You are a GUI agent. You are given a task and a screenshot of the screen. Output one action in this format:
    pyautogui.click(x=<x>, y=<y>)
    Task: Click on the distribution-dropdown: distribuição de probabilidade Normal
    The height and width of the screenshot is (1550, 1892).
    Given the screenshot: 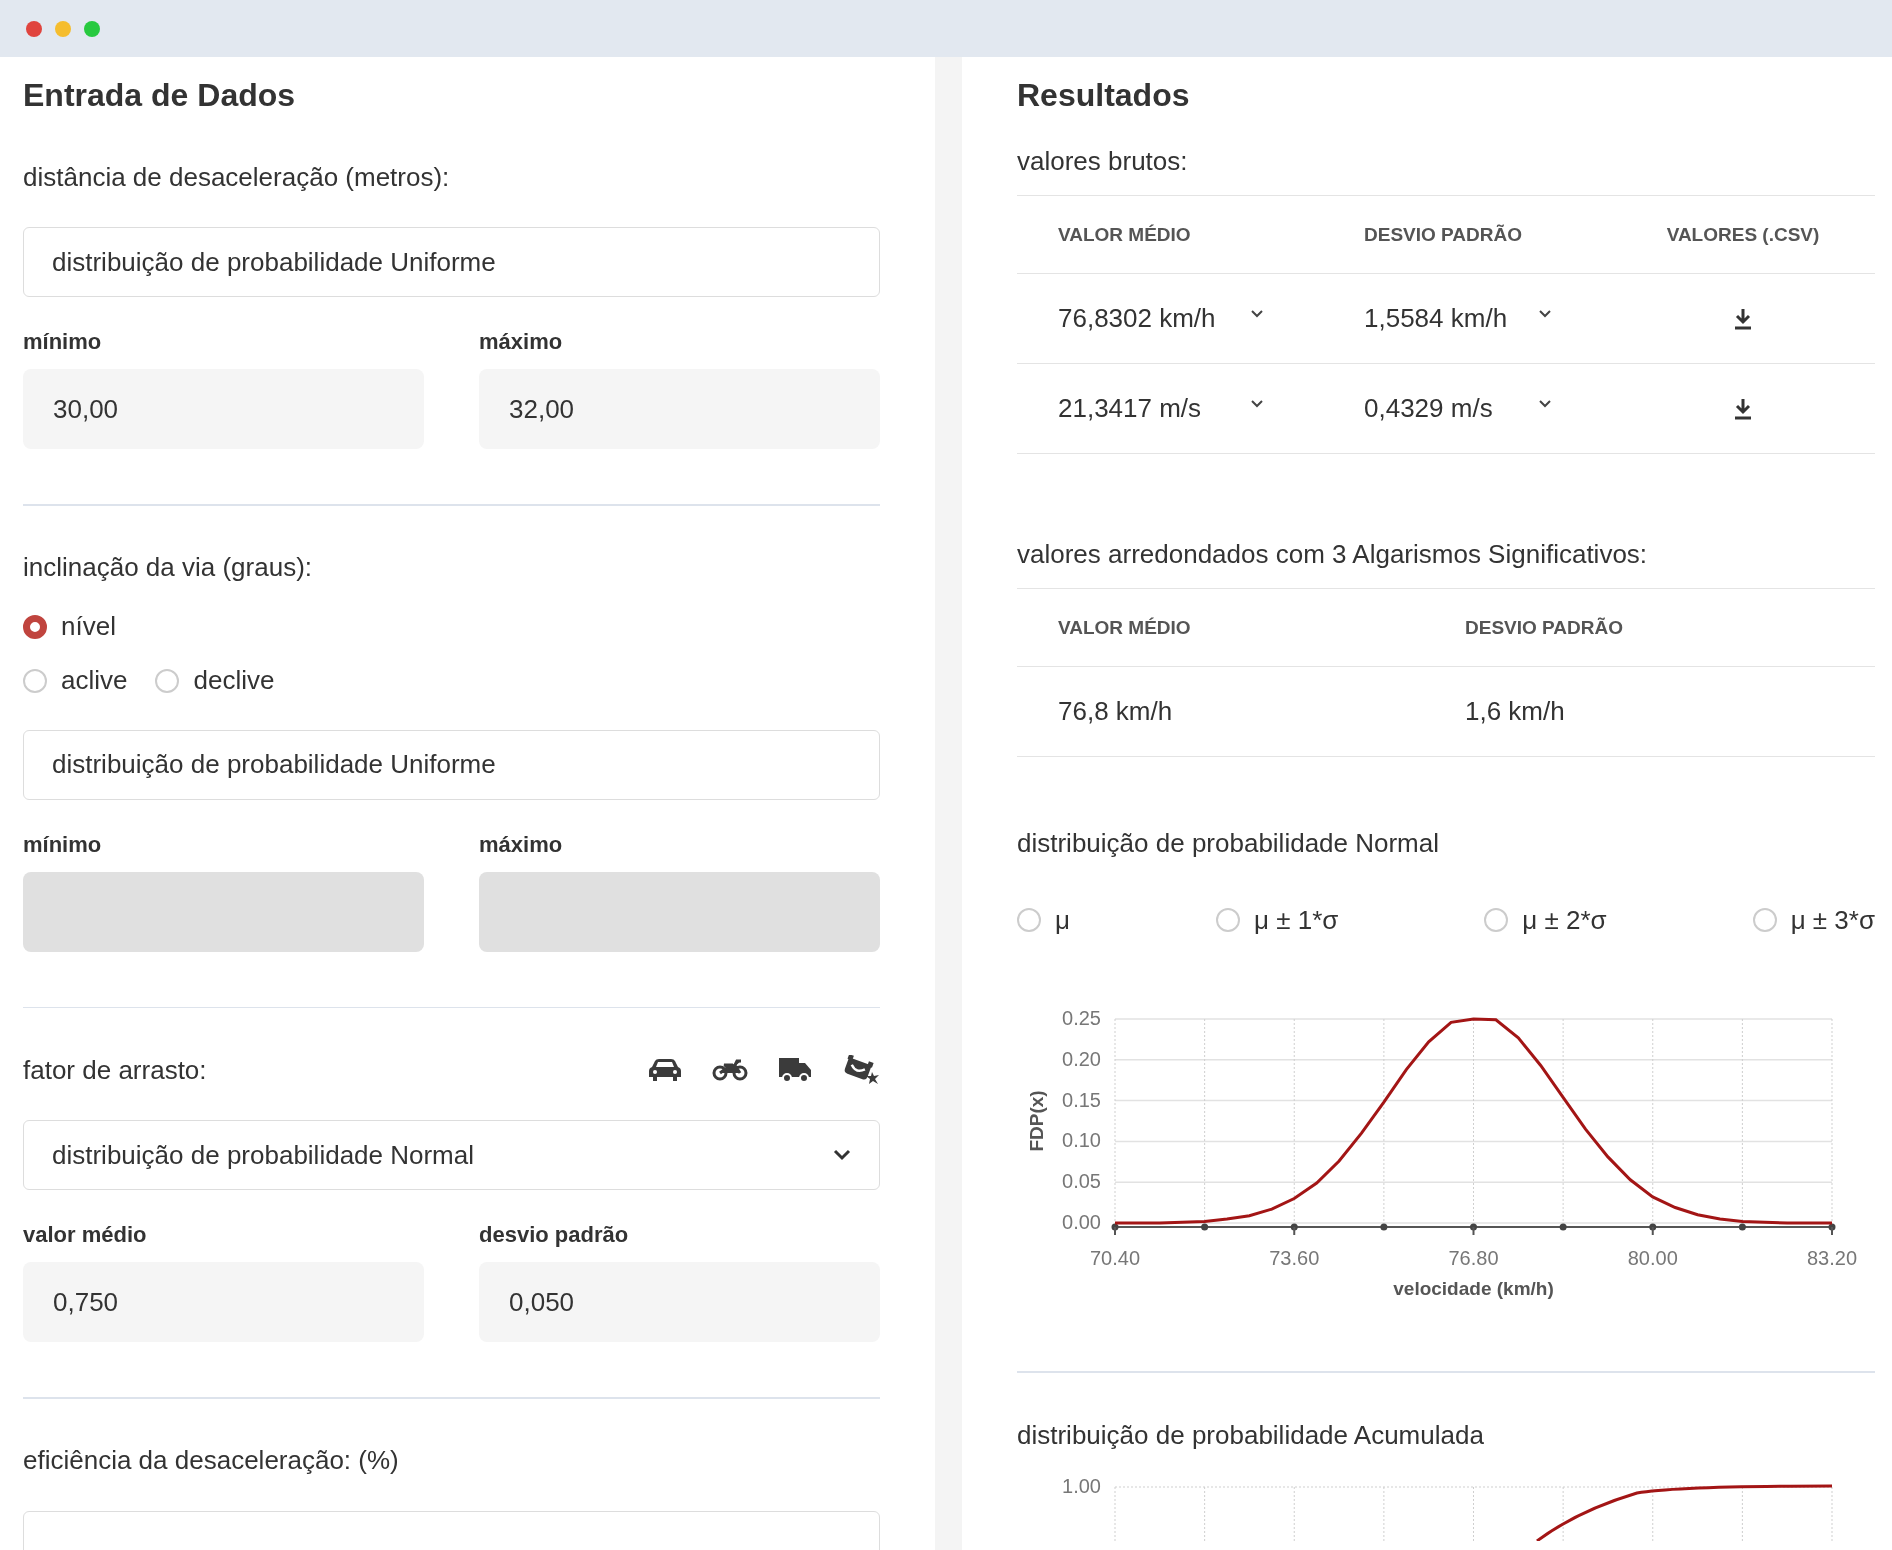 What is the action you would take?
    pyautogui.click(x=451, y=1155)
    